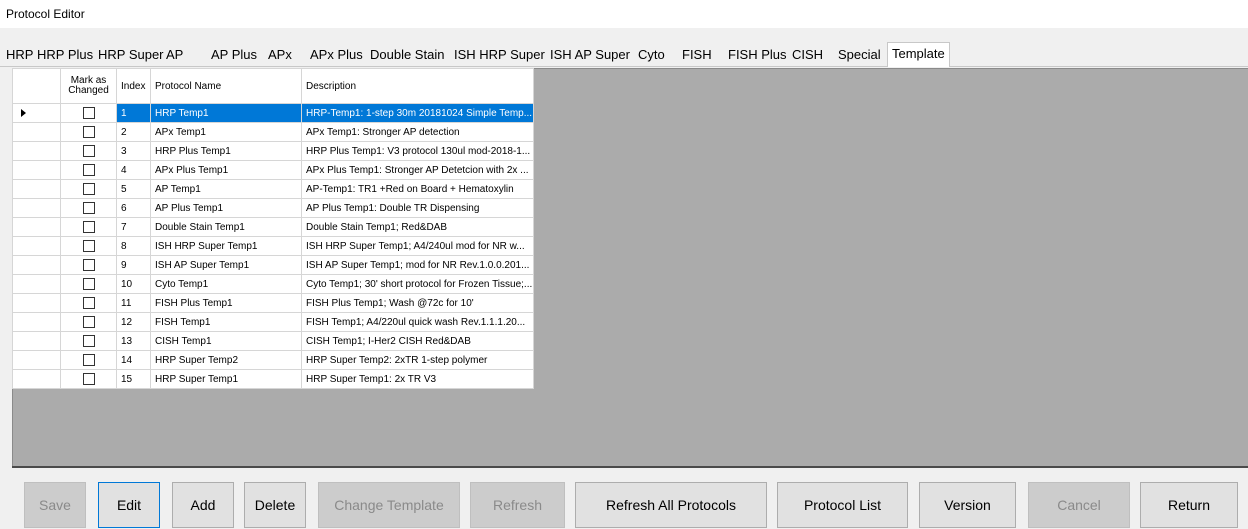 This screenshot has height=529, width=1248. I want to click on protocol-name-cell: ISH AP Super Temp1, so click(226, 265).